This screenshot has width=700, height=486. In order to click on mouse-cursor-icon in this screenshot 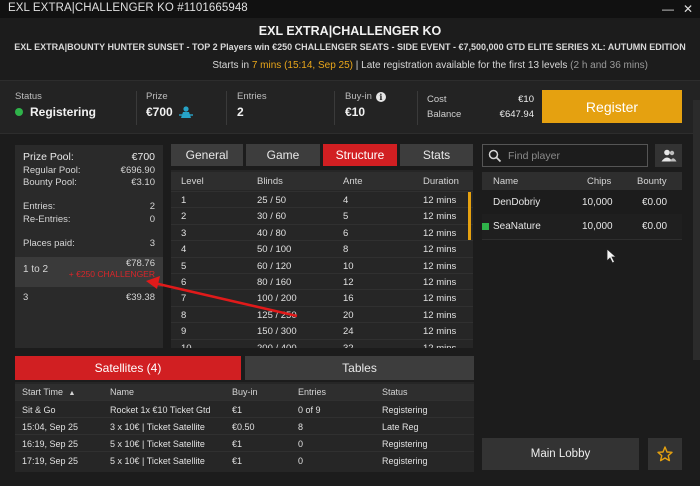, I will do `click(612, 256)`.